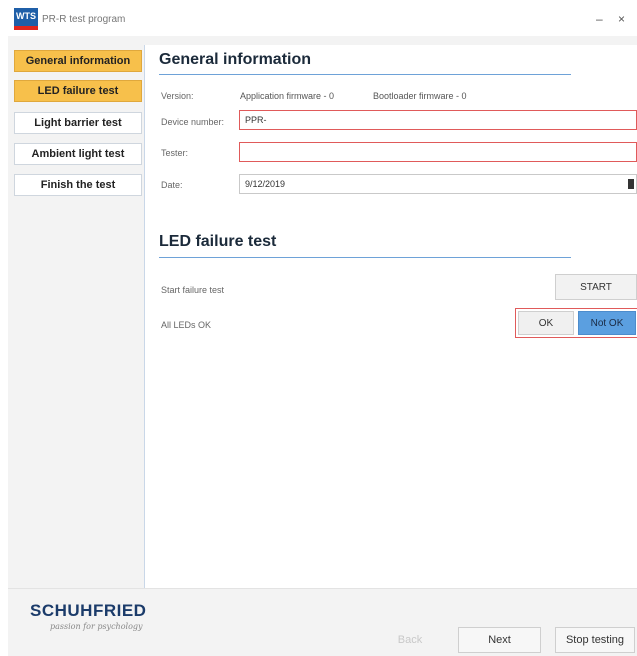 This screenshot has width=637, height=656. I want to click on back-button: Back, so click(410, 640).